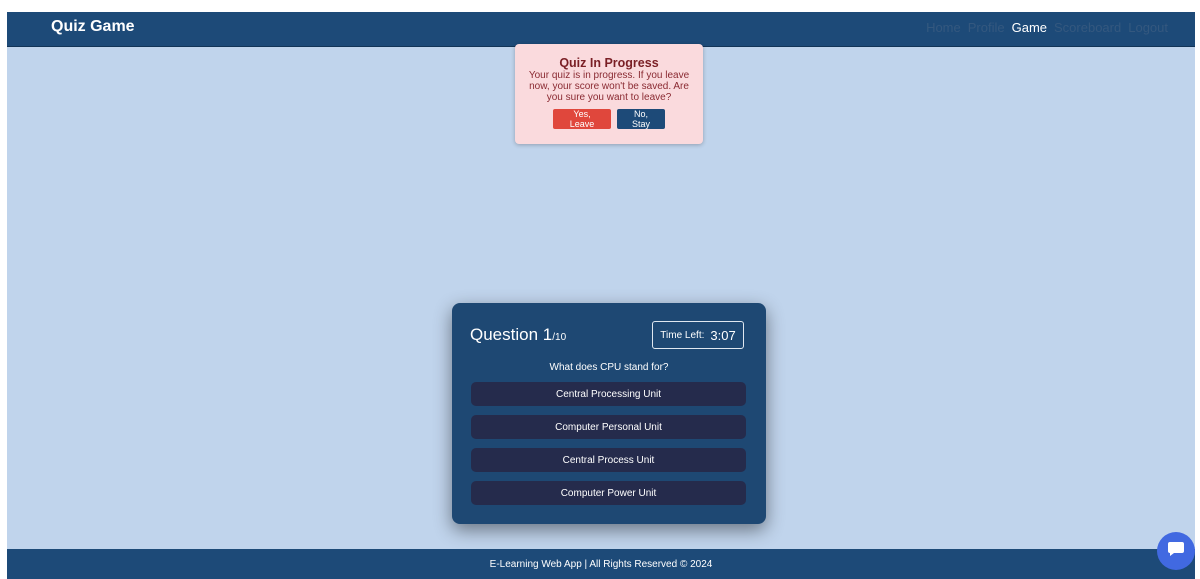 This screenshot has width=1200, height=579. What do you see at coordinates (682, 335) in the screenshot?
I see `timer-label: Time Left:` at bounding box center [682, 335].